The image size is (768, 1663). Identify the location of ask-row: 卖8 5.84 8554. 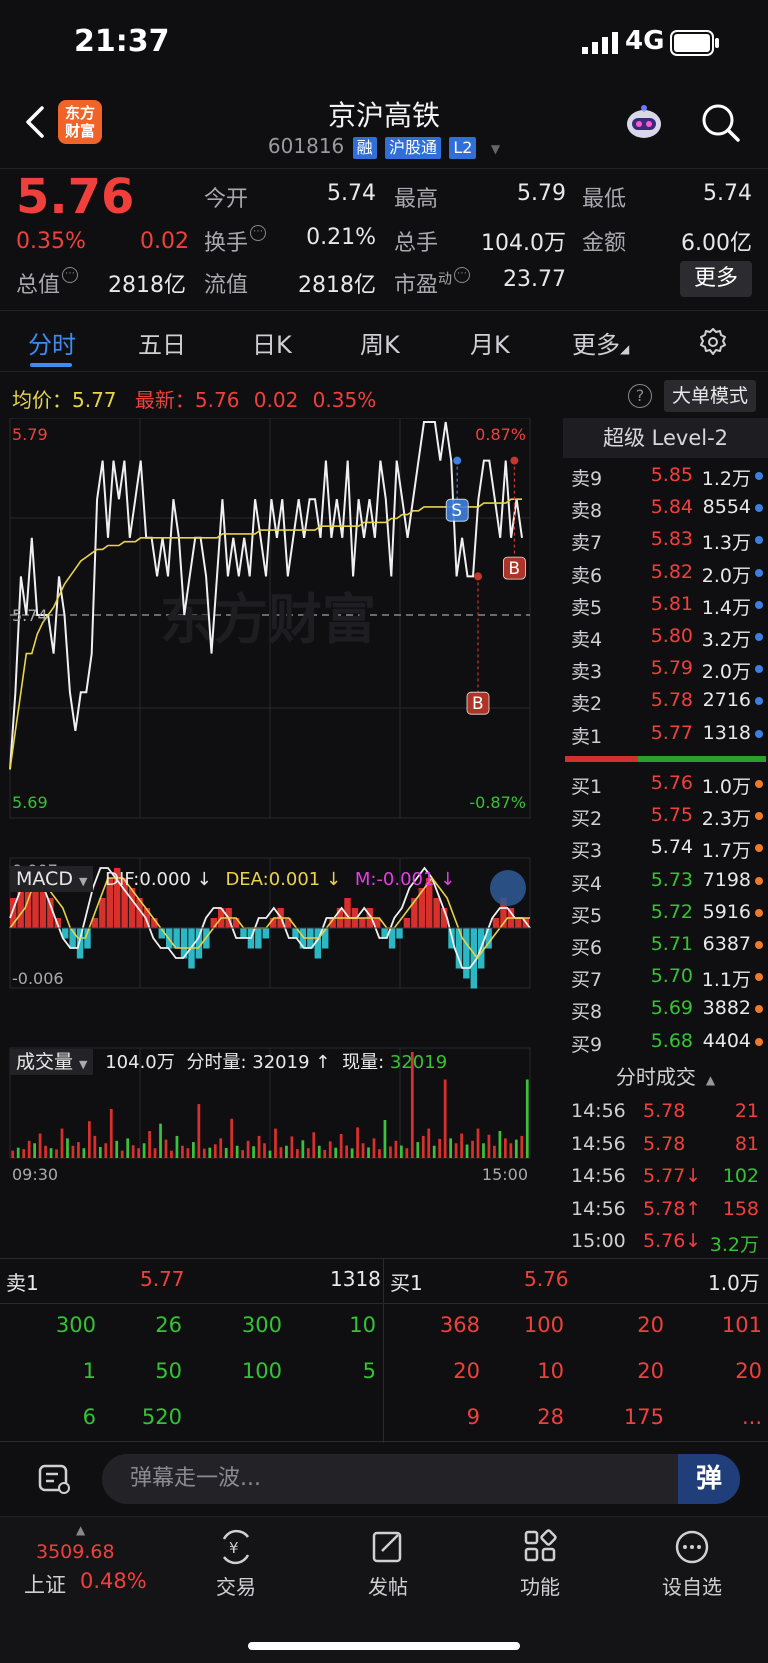
(665, 508).